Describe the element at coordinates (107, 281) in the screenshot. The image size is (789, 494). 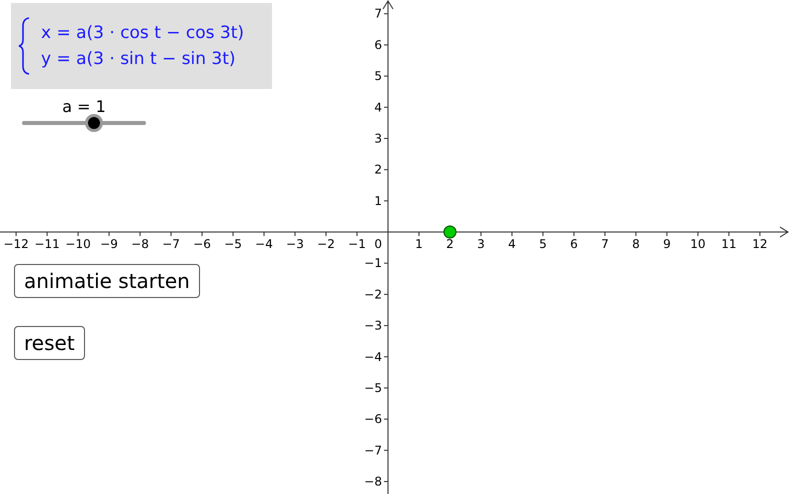
I see `action-button: animatie starten` at that location.